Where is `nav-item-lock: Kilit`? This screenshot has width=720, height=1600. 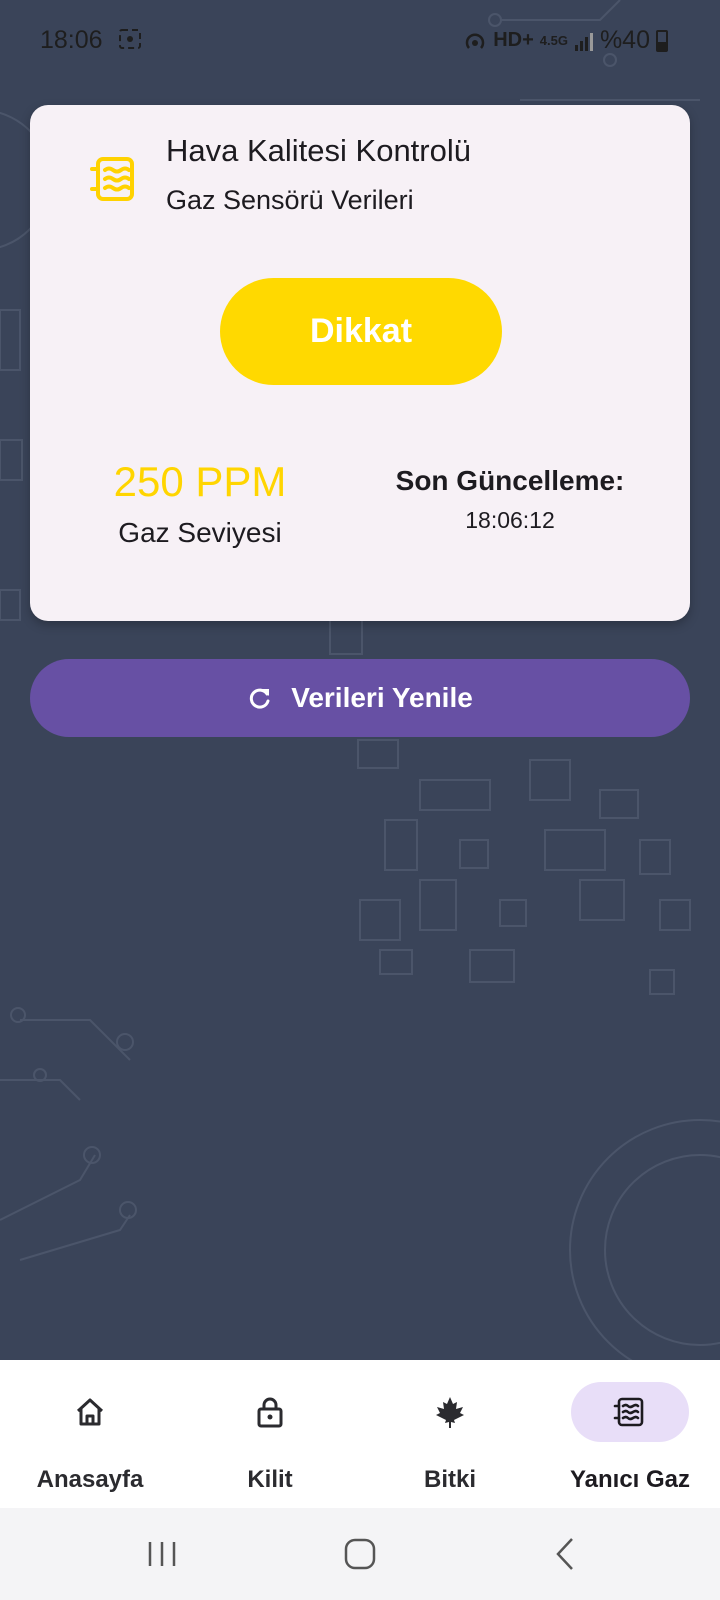 nav-item-lock: Kilit is located at coordinates (270, 1434).